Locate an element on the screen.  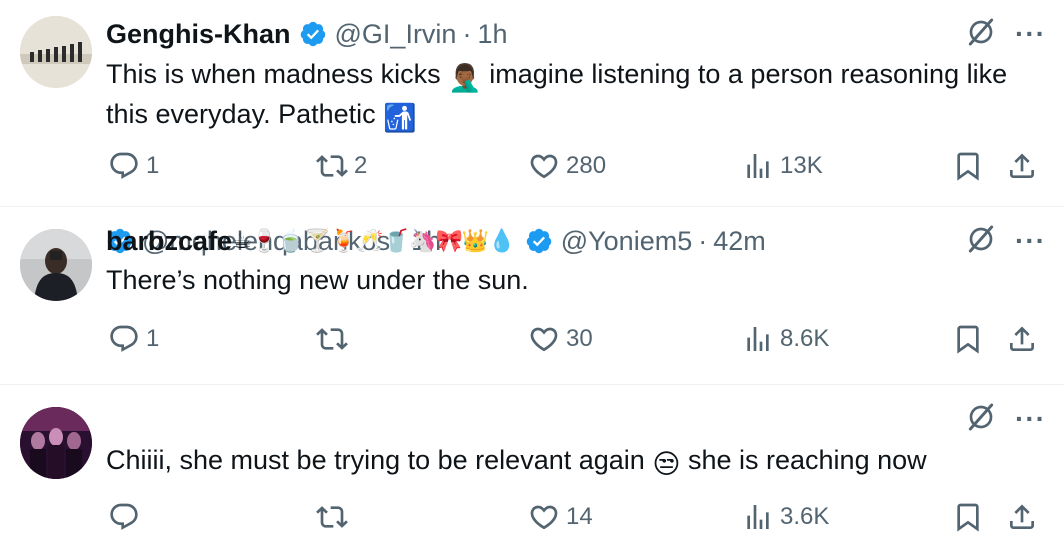
views-button: 8.6K is located at coordinates (785, 339).